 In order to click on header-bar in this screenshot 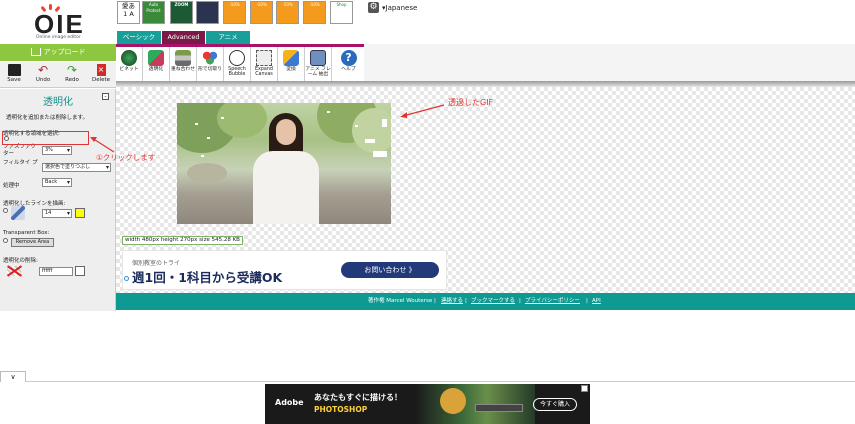, I will do `click(609, 62)`.